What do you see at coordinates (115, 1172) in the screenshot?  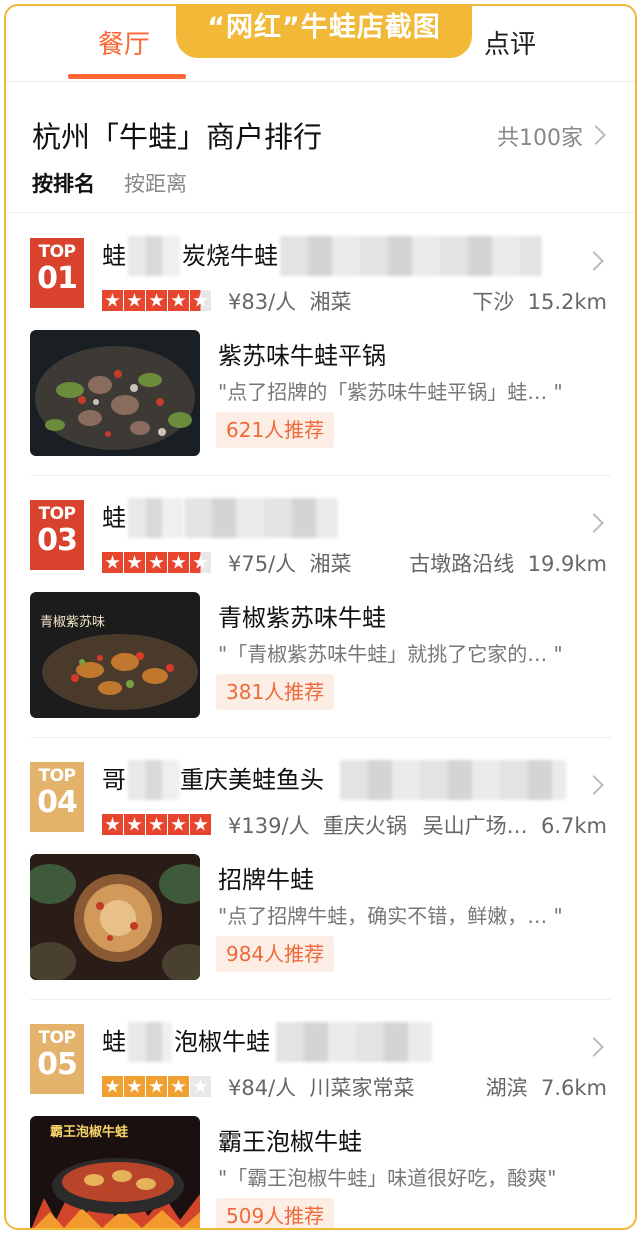 I see `dish-photo: 霸王泡椒牛蛙` at bounding box center [115, 1172].